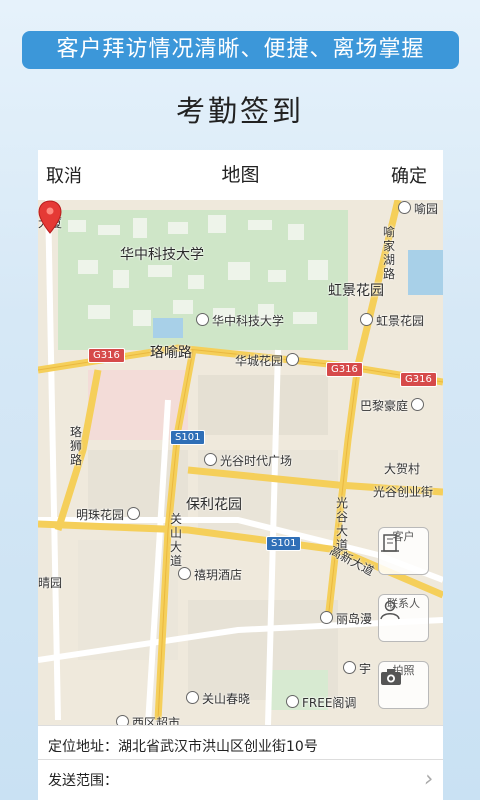 Image resolution: width=480 pixels, height=800 pixels. Describe the element at coordinates (389, 253) in the screenshot. I see `map-label: 喻家湖路` at that location.